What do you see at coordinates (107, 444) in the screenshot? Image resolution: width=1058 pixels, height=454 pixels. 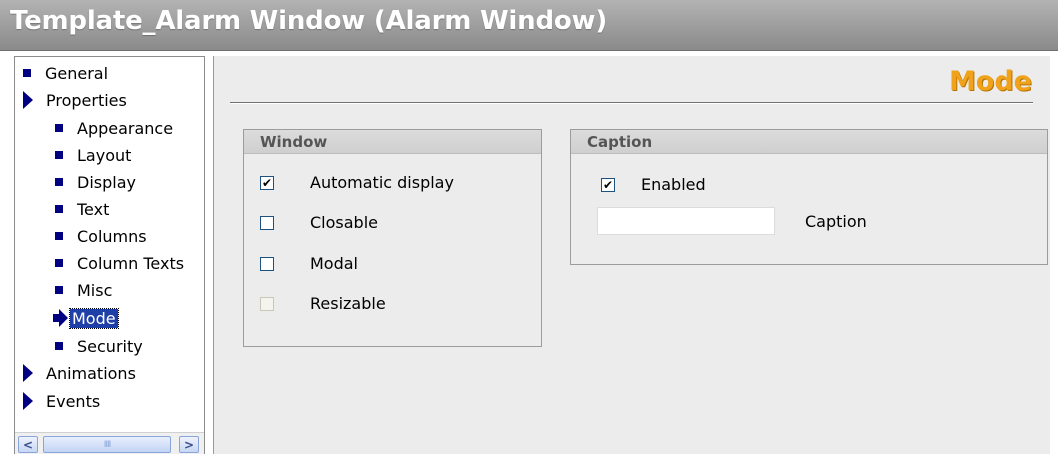 I see `scroll-thumb: IIII` at bounding box center [107, 444].